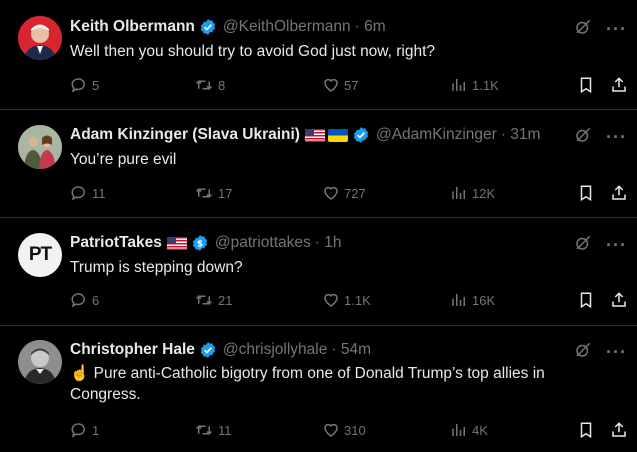 The image size is (637, 452). I want to click on tweet-actions: 1 11 310 4K, so click(350, 431).